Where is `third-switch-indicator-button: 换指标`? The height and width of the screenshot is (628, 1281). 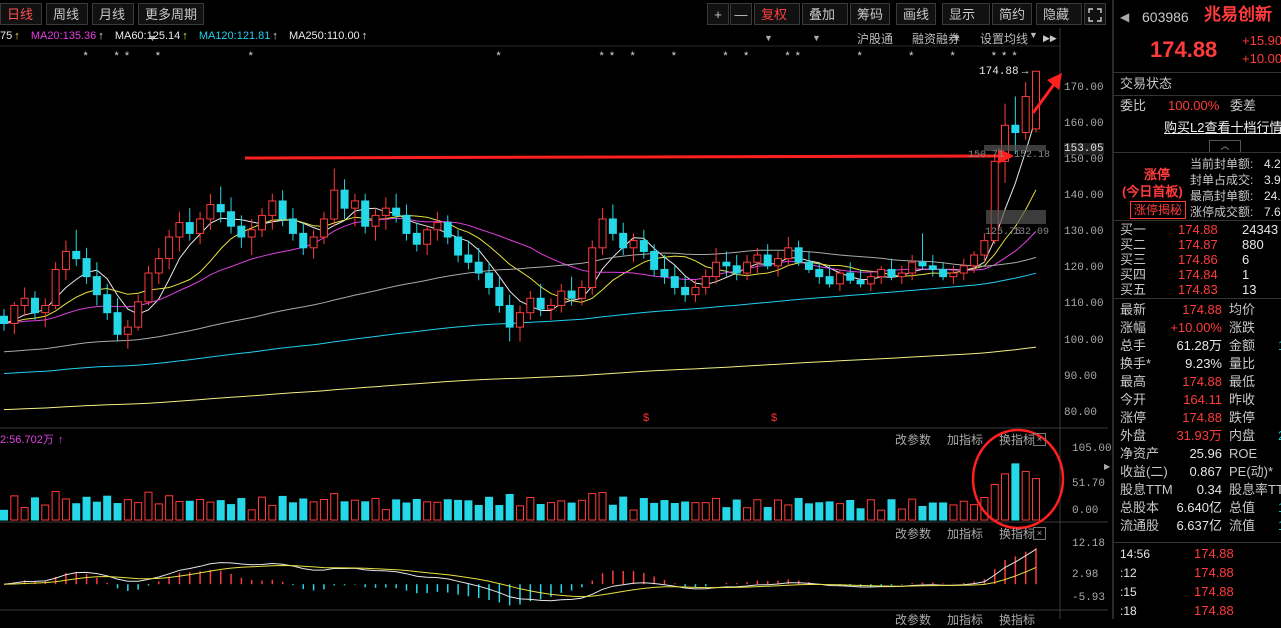
third-switch-indicator-button: 换指标 is located at coordinates (1017, 620).